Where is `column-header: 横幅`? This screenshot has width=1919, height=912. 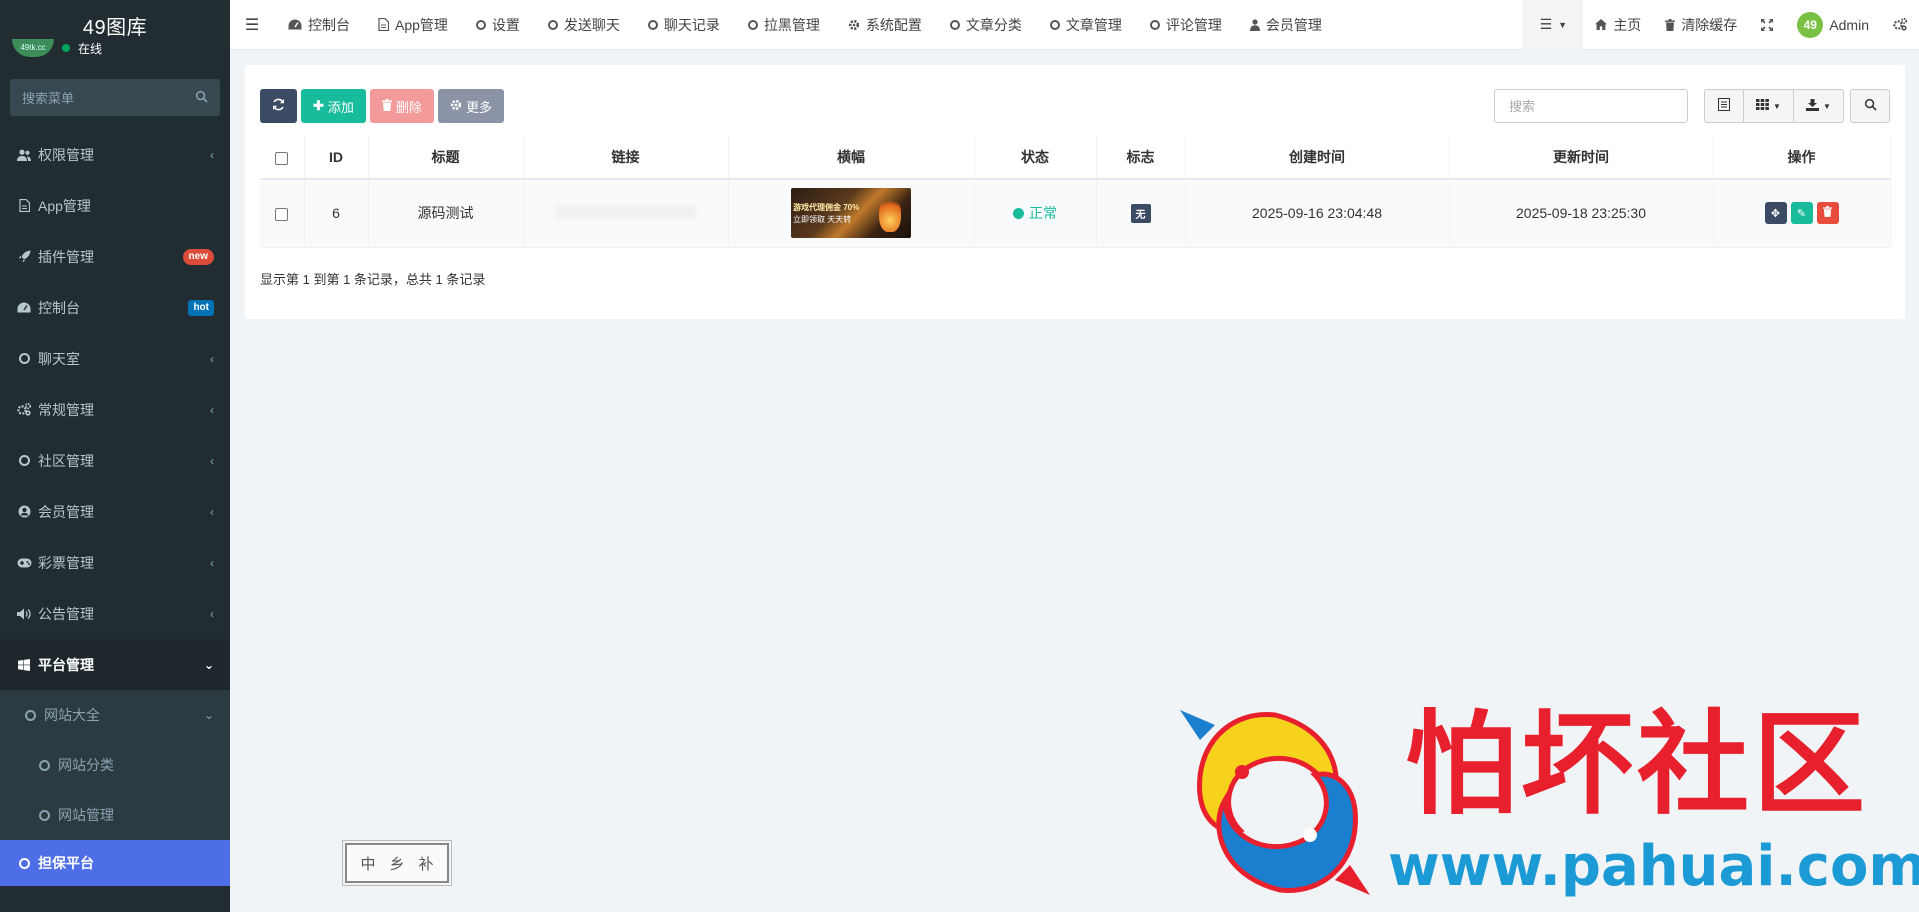 column-header: 横幅 is located at coordinates (851, 158).